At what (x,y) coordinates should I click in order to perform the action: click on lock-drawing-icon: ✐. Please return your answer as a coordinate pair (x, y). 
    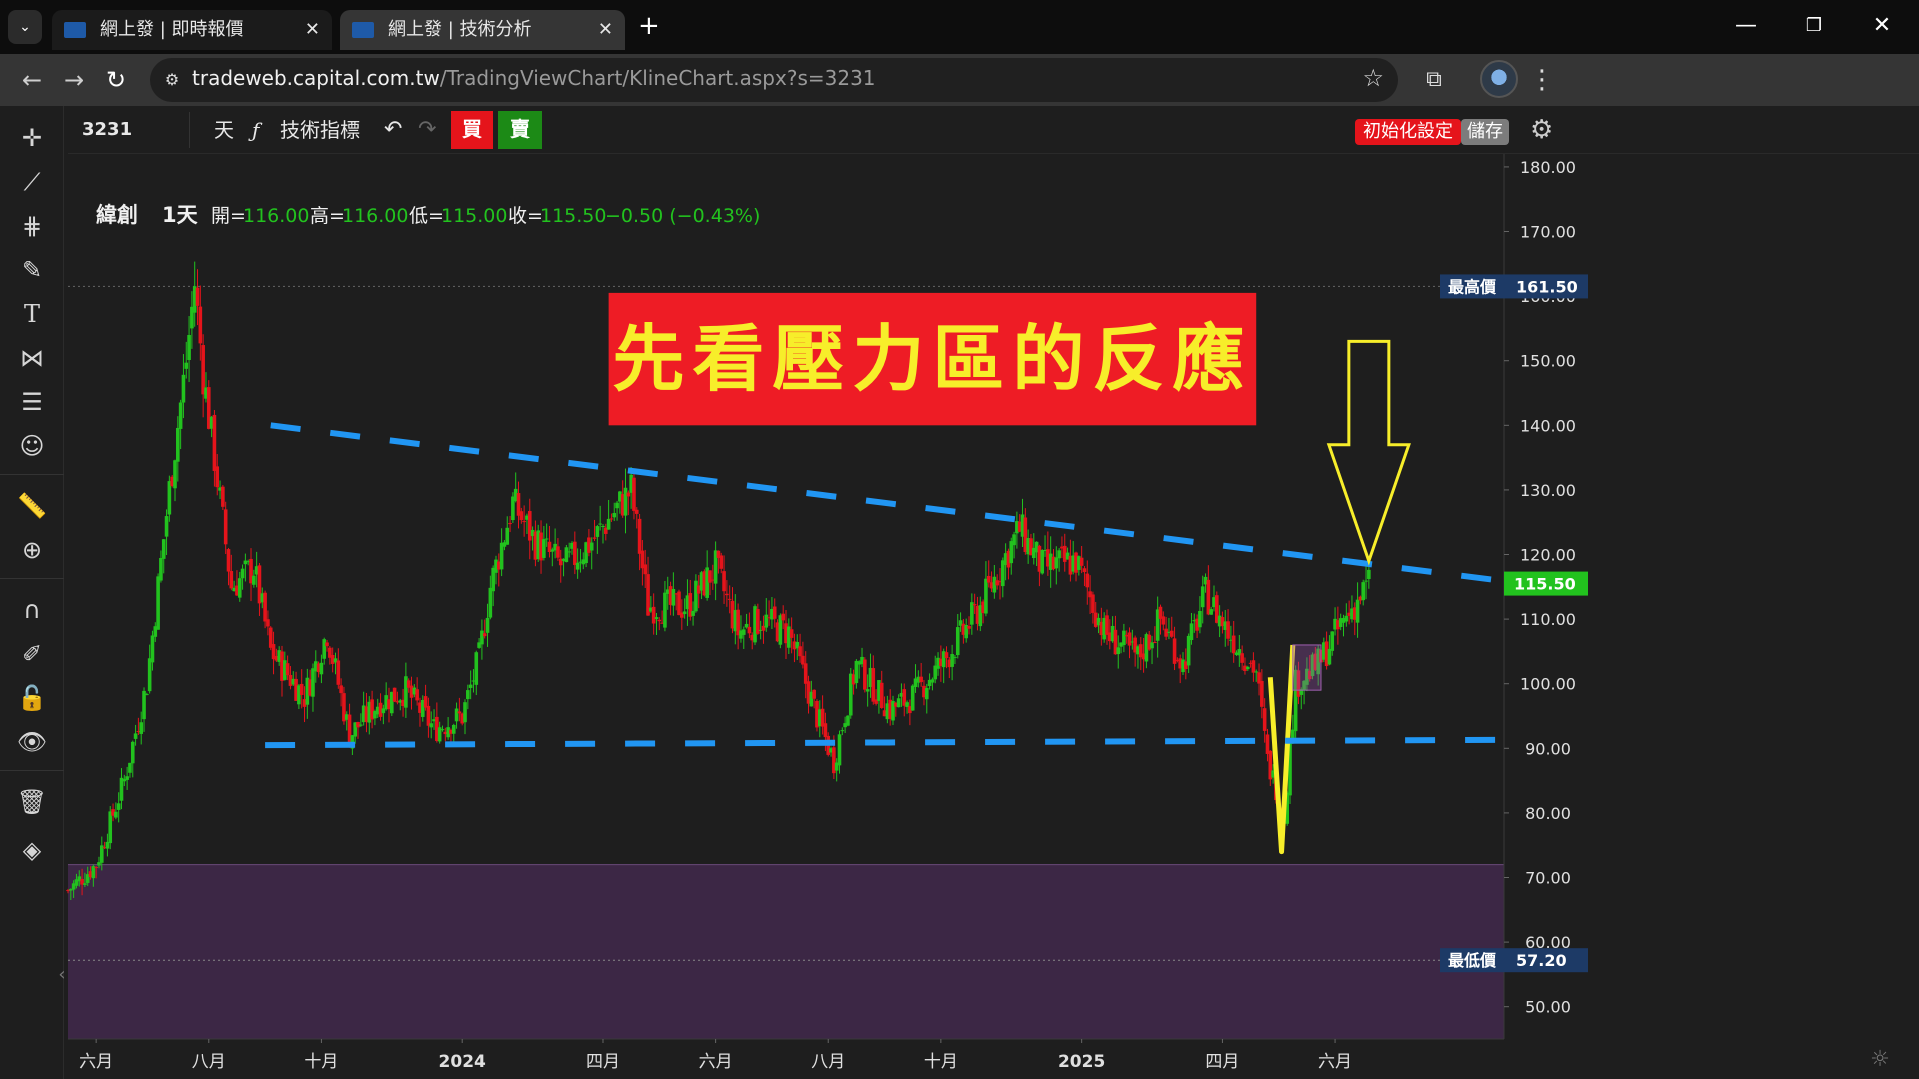
    Looking at the image, I should click on (32, 654).